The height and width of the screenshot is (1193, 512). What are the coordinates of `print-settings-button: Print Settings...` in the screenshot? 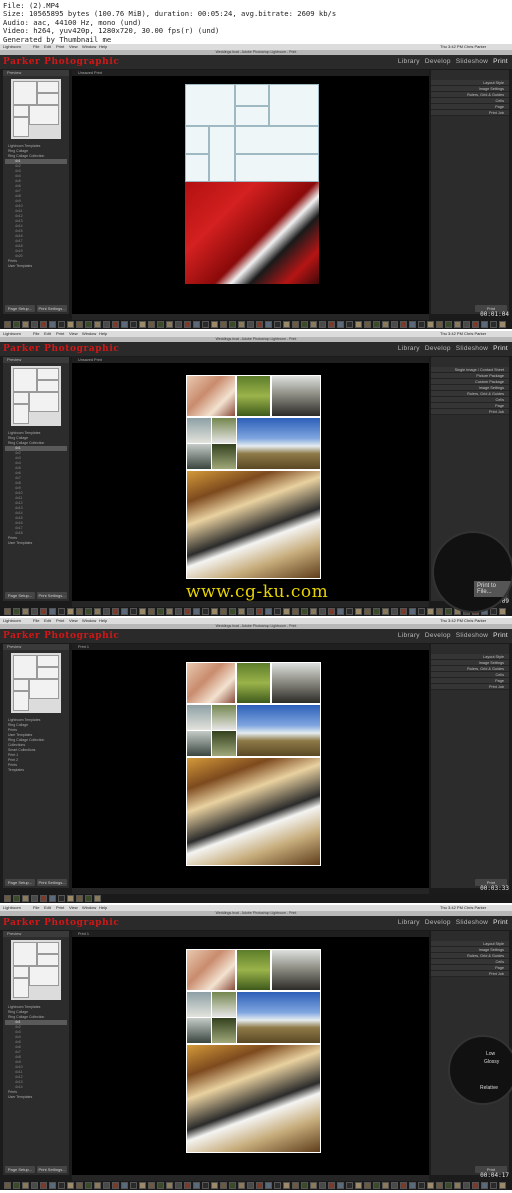 It's located at (52, 1169).